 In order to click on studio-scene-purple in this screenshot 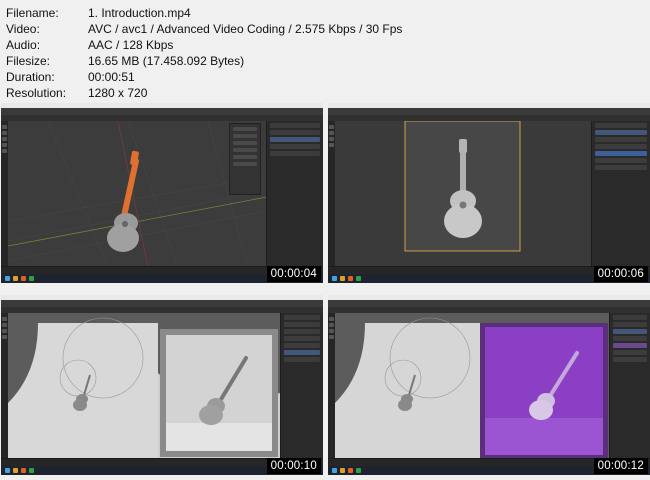, I will do `click(472, 386)`.